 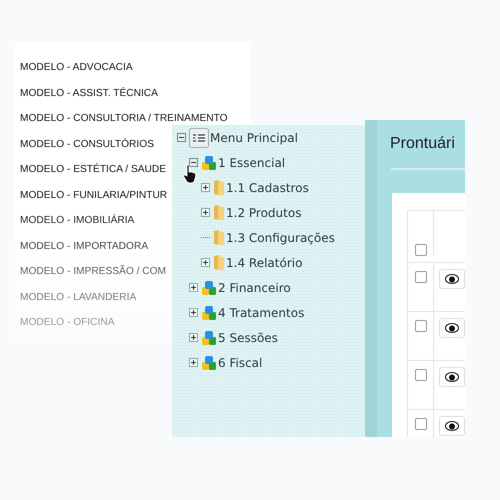 I want to click on page-title: Prontuári, so click(x=422, y=144).